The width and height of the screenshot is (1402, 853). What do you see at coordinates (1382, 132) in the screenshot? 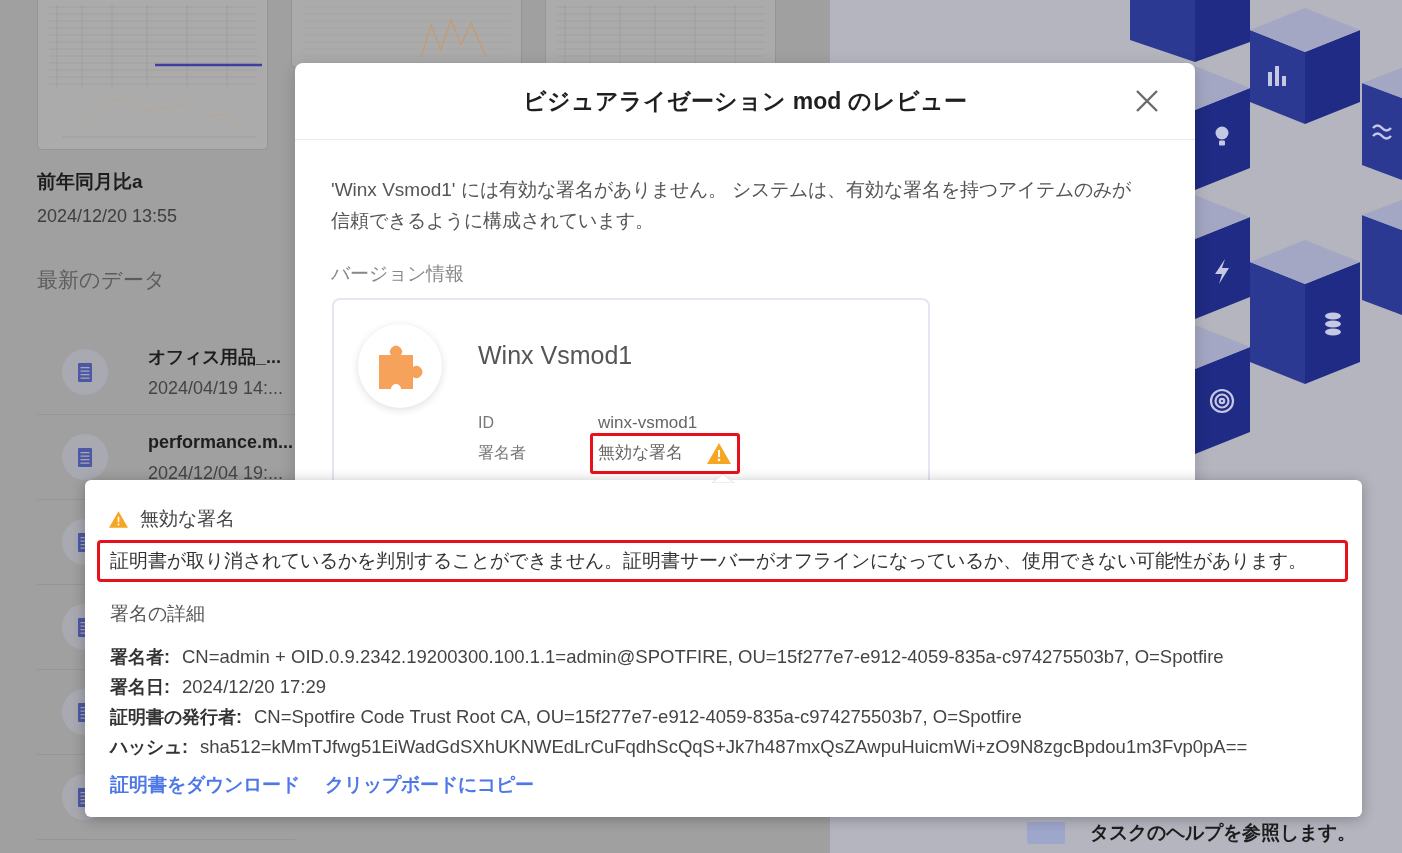
I see `wave-icon` at bounding box center [1382, 132].